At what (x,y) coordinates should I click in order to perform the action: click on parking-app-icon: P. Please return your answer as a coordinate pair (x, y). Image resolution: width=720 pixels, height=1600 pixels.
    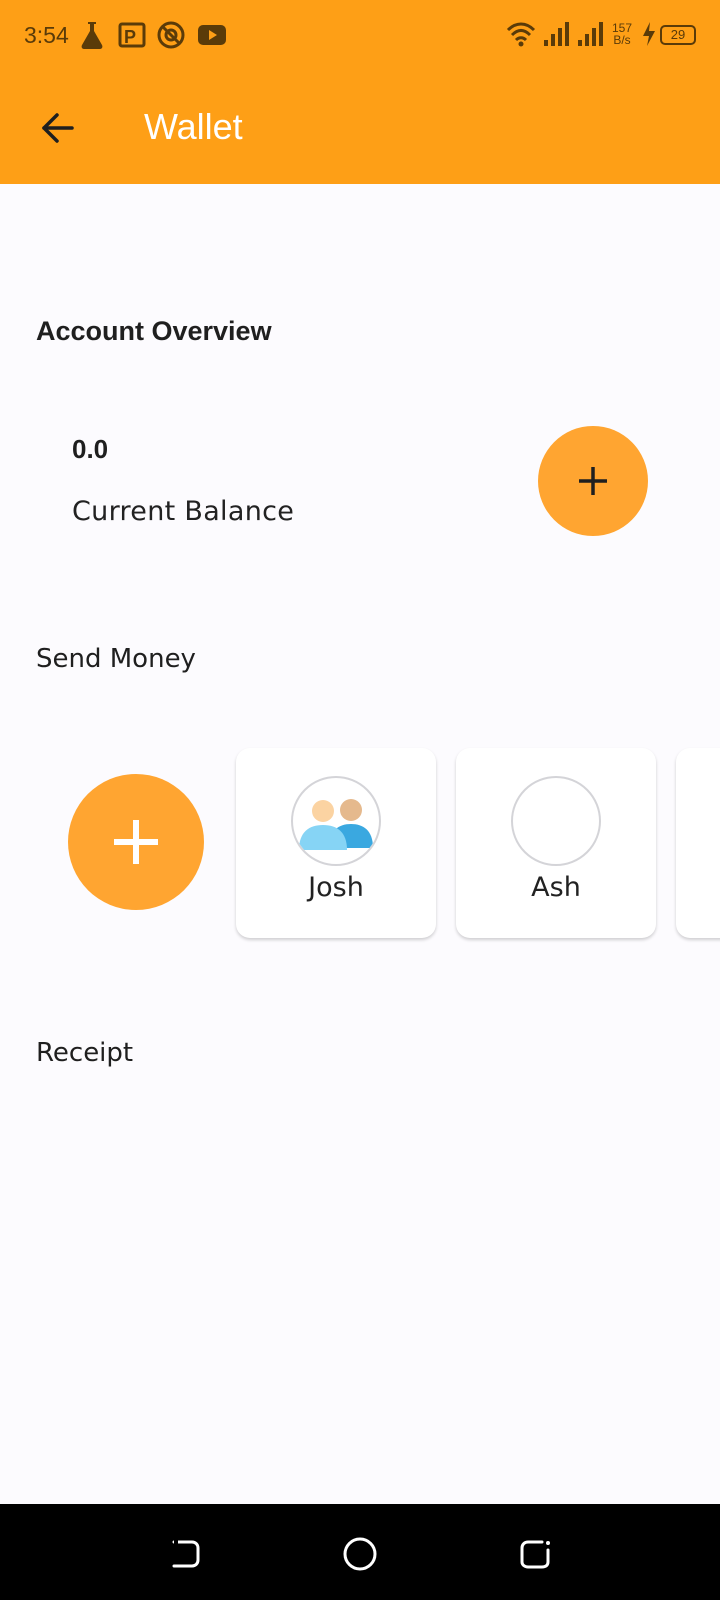
    Looking at the image, I should click on (132, 35).